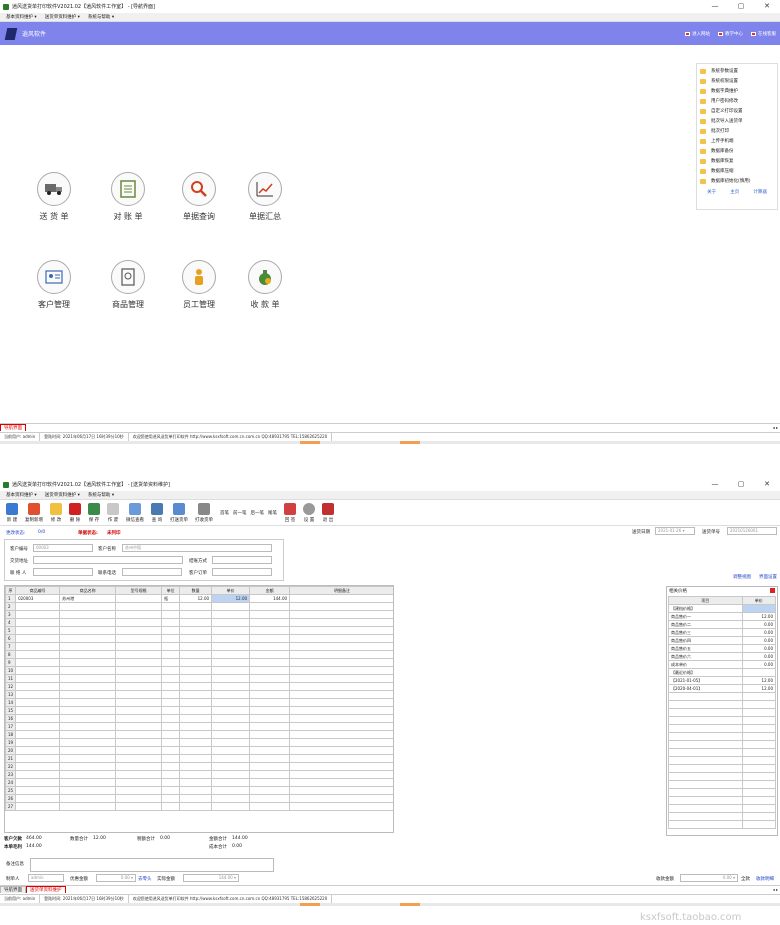 The height and width of the screenshot is (925, 780). I want to click on table-row: 13, so click(199, 694).